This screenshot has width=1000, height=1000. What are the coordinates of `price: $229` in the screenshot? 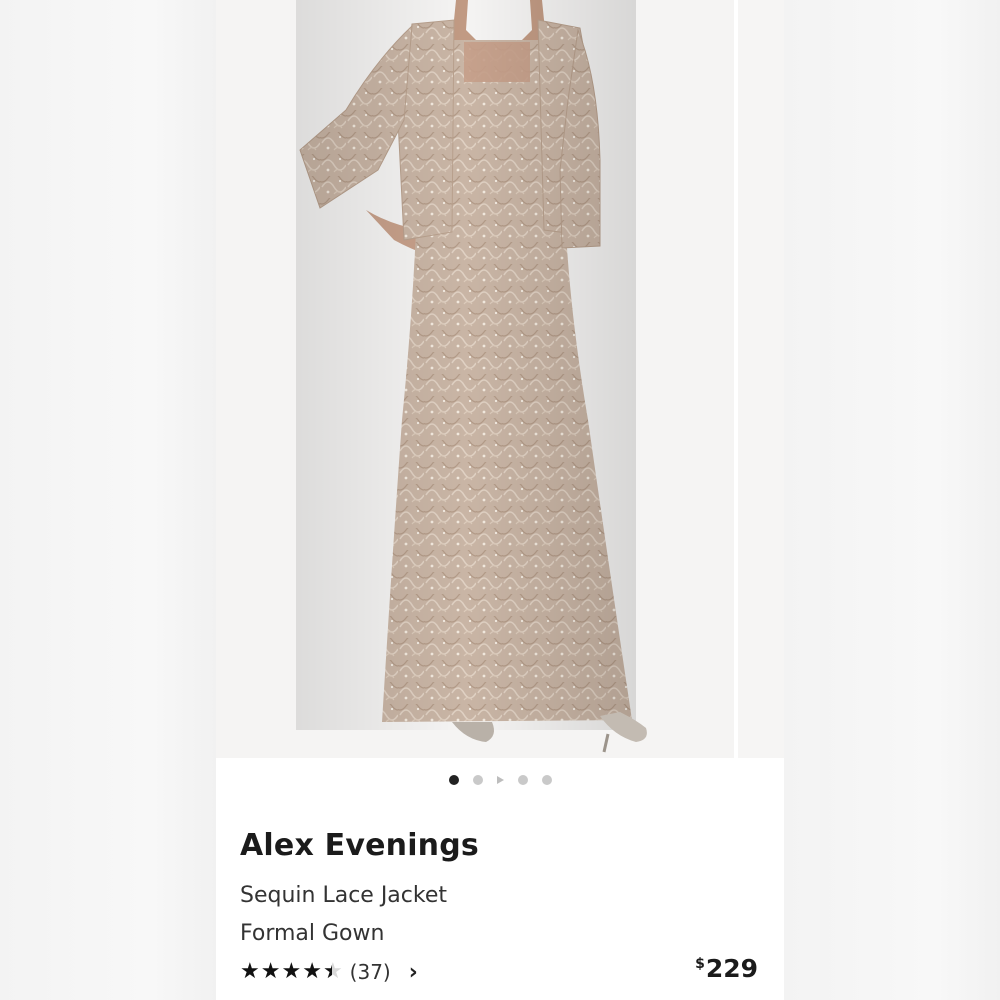 It's located at (726, 968).